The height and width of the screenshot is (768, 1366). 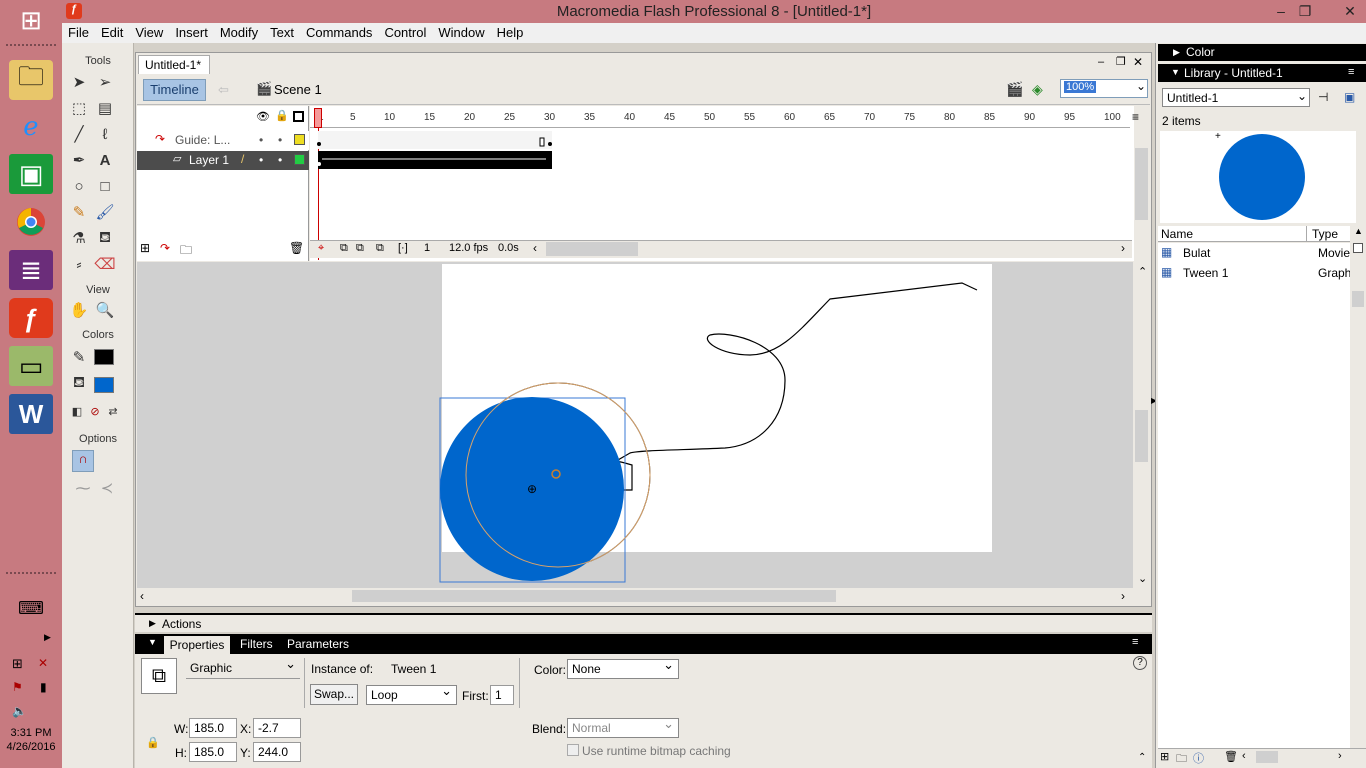 I want to click on first-frame-input: 1, so click(x=502, y=695).